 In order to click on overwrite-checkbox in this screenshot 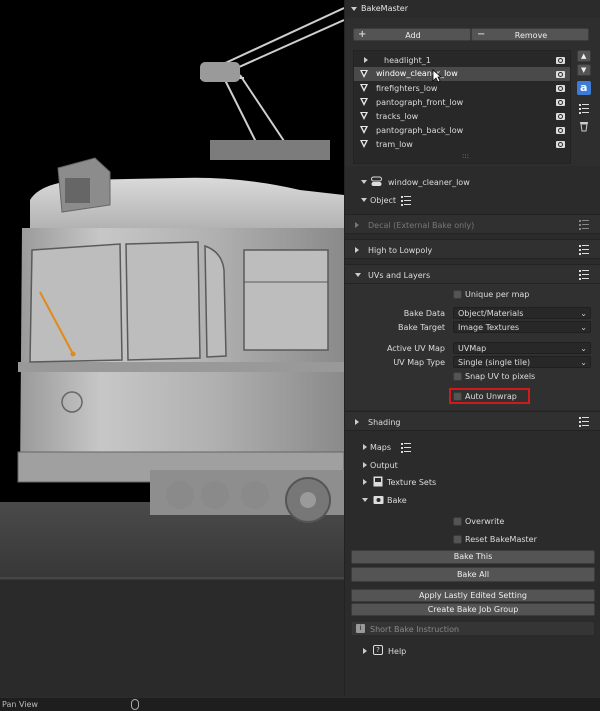, I will do `click(457, 521)`.